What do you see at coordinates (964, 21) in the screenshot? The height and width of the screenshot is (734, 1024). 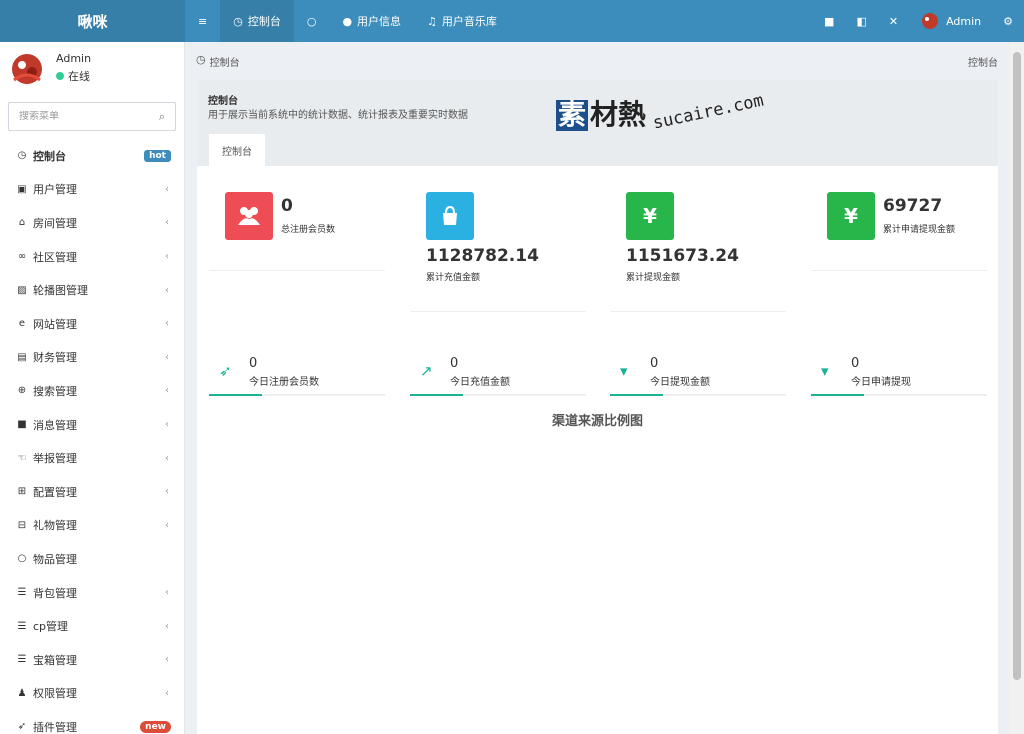 I see `topbar-username: Admin` at bounding box center [964, 21].